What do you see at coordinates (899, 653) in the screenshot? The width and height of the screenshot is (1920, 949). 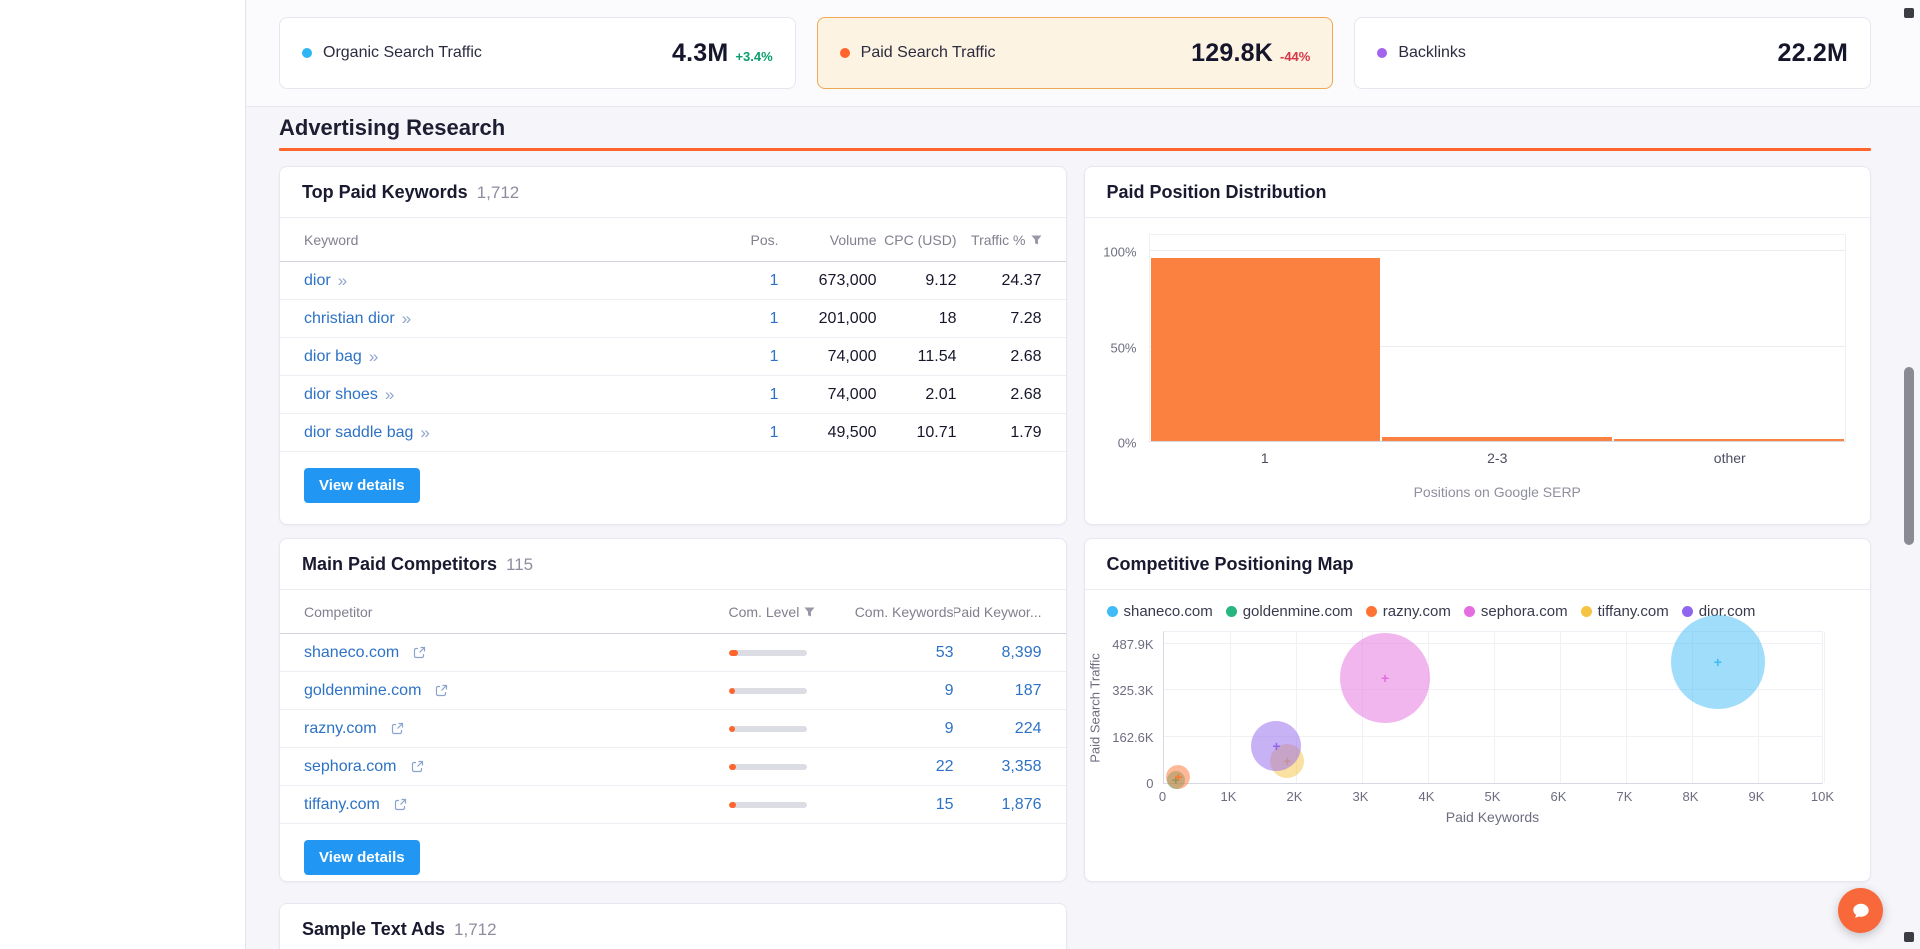 I see `com-keywords-value: 53` at bounding box center [899, 653].